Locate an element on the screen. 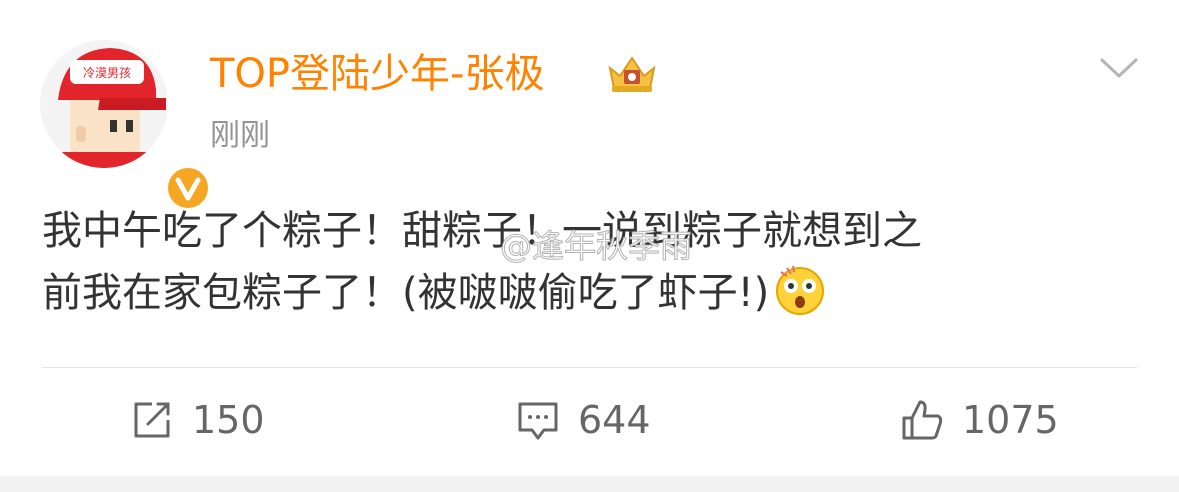 This screenshot has width=1179, height=492. avatar: 冷漠男孩 is located at coordinates (126, 126).